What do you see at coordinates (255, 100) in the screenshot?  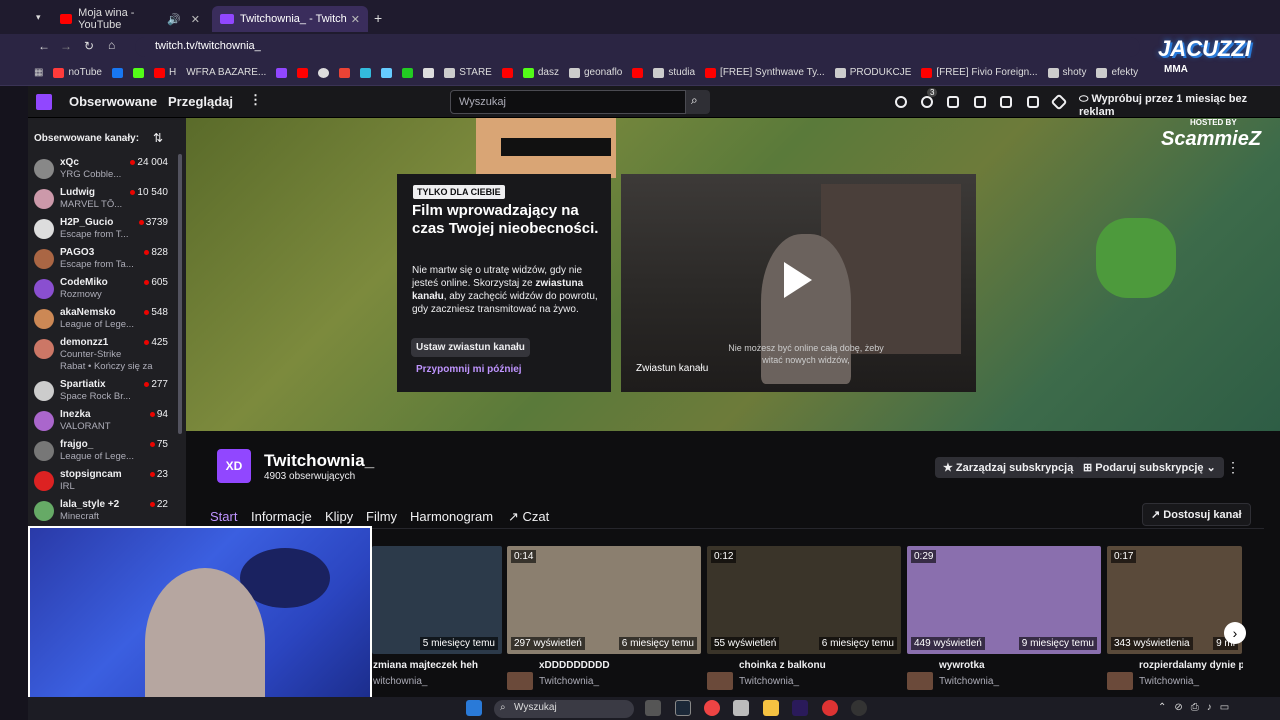 I see `more-menu-icon: ⋮` at bounding box center [255, 100].